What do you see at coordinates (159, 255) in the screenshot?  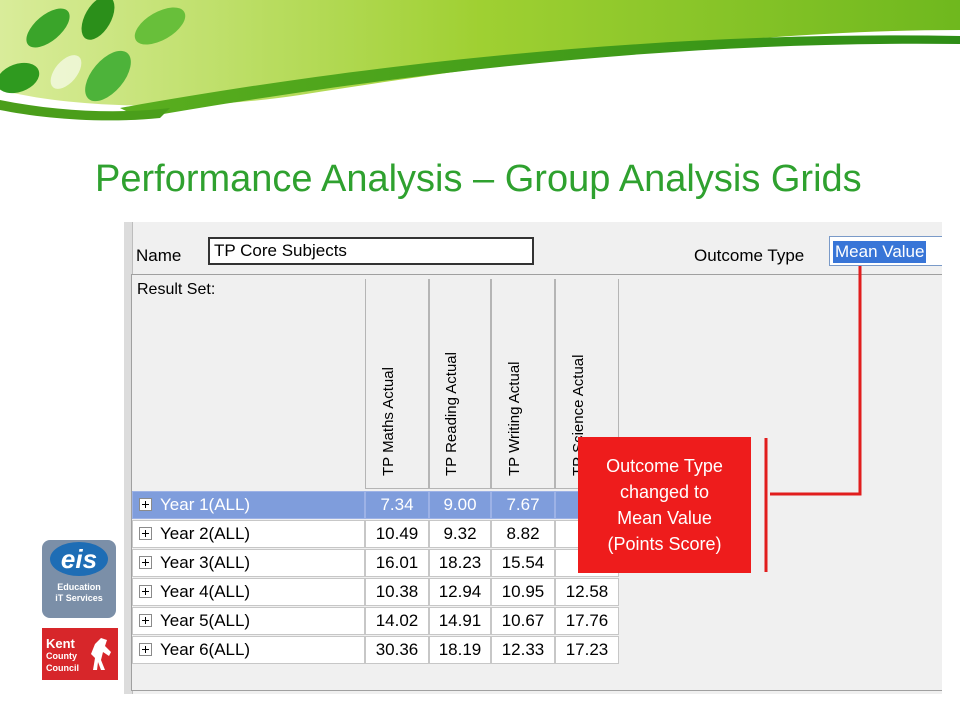 I see `name-label: Name` at bounding box center [159, 255].